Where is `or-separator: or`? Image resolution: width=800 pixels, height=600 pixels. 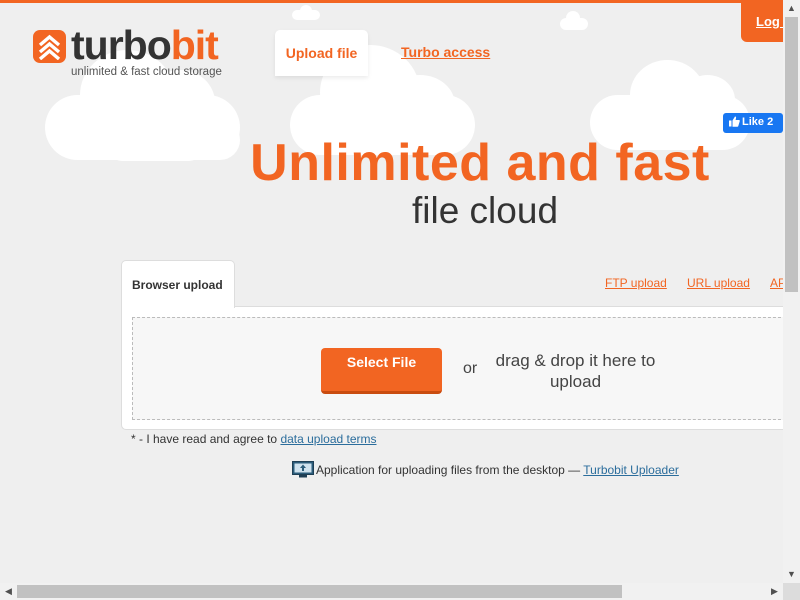 or-separator: or is located at coordinates (470, 368).